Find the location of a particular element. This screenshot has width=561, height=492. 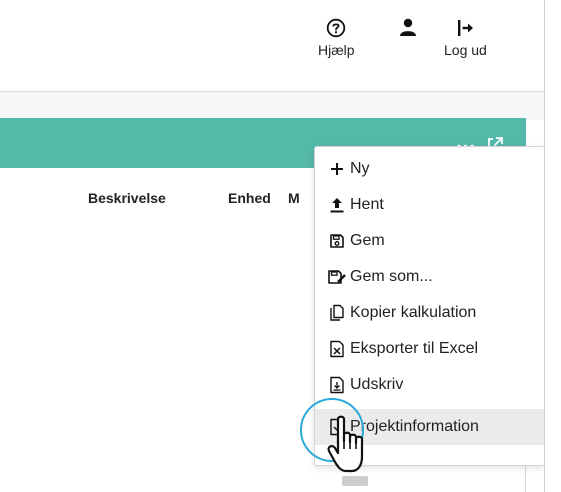

save-as-icon is located at coordinates (337, 277).